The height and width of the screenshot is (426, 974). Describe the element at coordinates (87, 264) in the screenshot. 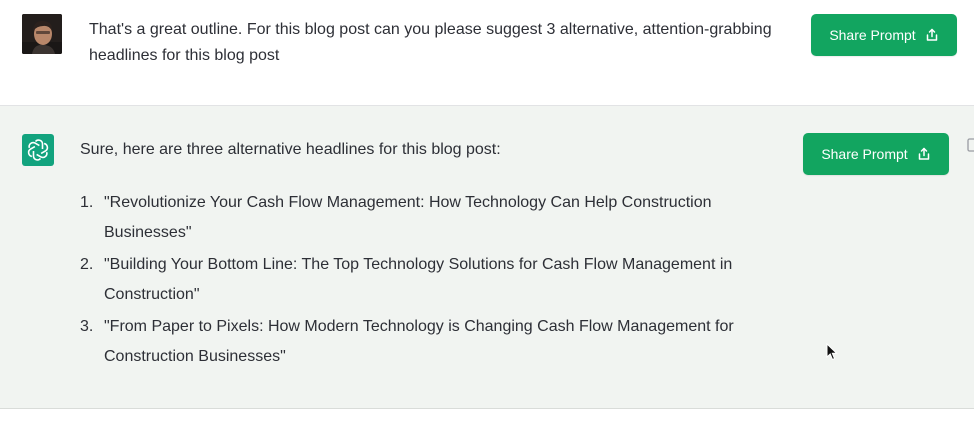

I see `list-item-number: 2.` at that location.